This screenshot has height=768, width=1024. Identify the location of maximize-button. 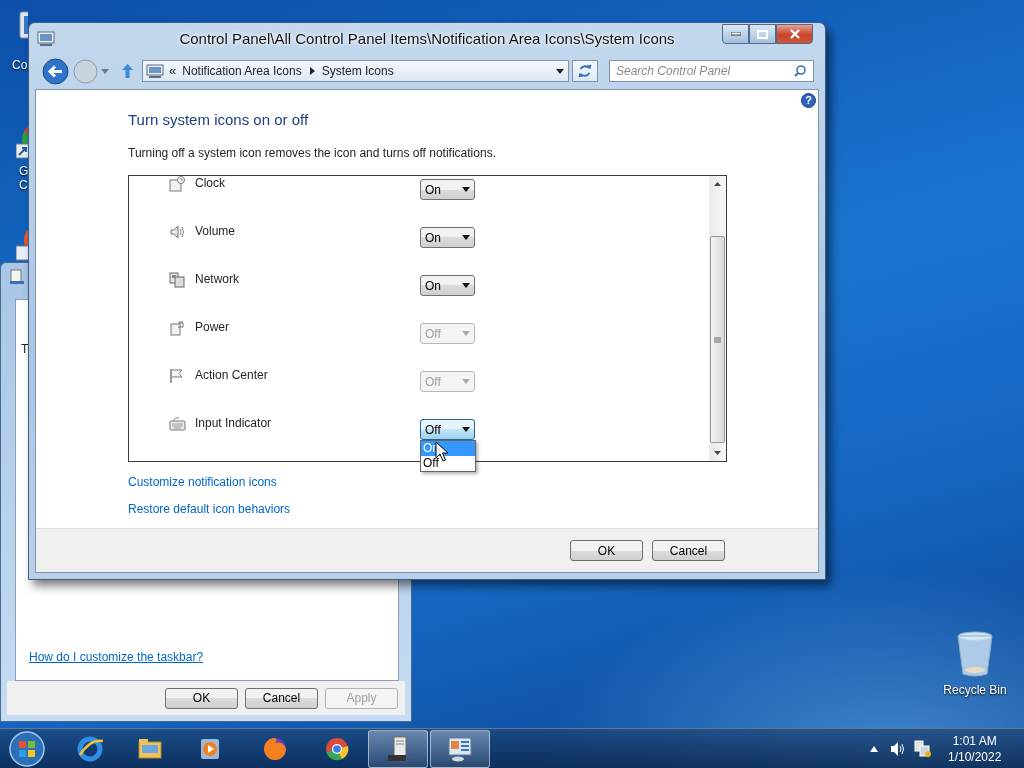
(762, 34).